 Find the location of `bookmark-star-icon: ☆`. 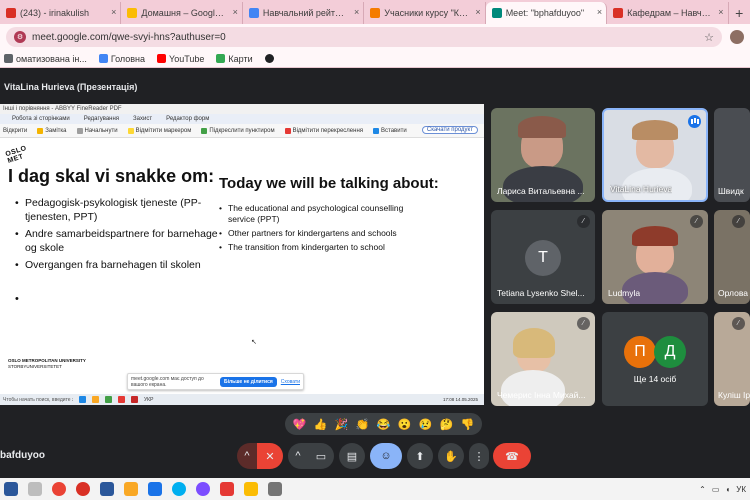

bookmark-star-icon: ☆ is located at coordinates (709, 37).